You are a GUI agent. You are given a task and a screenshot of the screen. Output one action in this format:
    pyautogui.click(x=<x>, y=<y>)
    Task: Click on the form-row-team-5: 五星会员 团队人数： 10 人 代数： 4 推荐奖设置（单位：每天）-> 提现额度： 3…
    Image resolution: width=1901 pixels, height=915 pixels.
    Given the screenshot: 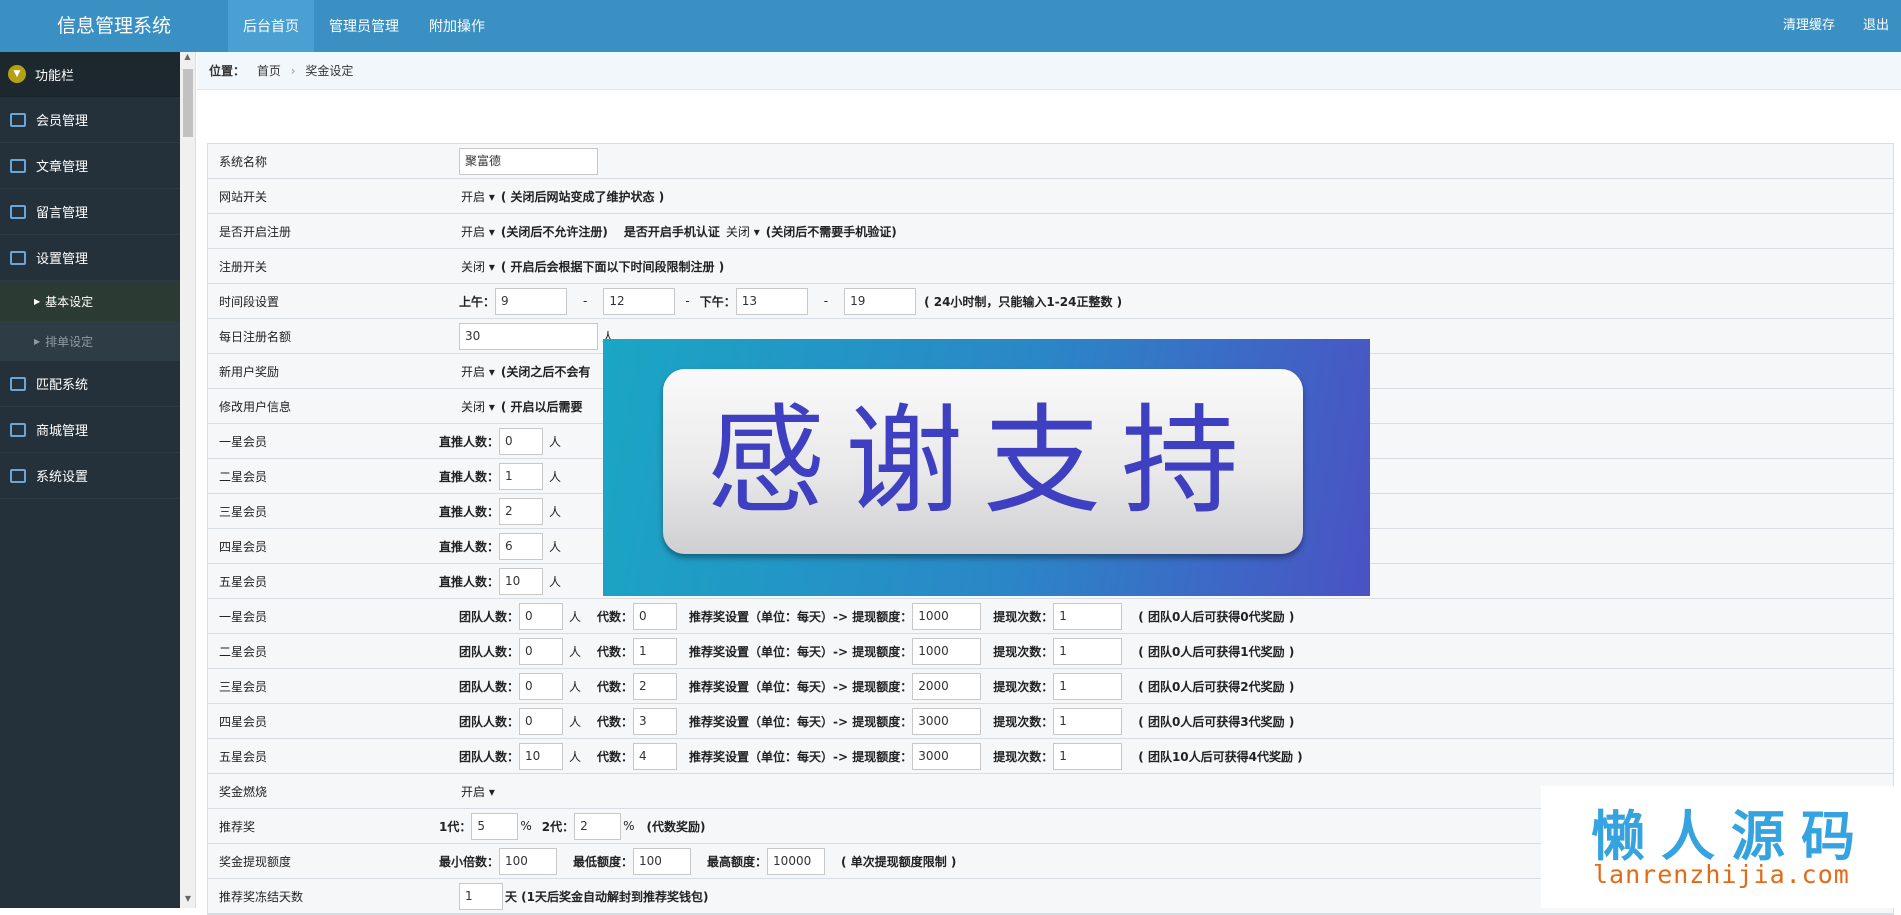 What is the action you would take?
    pyautogui.click(x=1050, y=756)
    